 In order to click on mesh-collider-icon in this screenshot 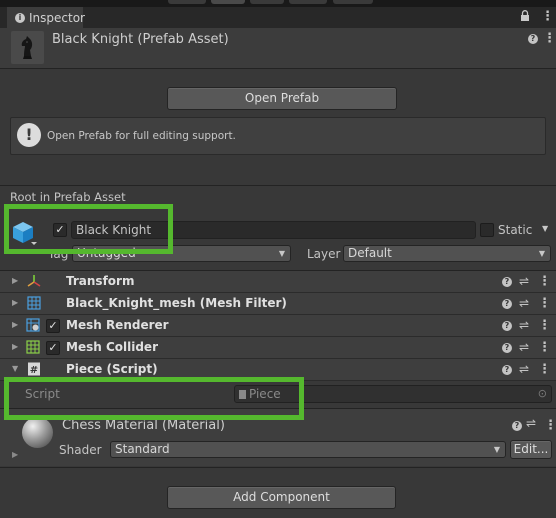, I will do `click(33, 347)`.